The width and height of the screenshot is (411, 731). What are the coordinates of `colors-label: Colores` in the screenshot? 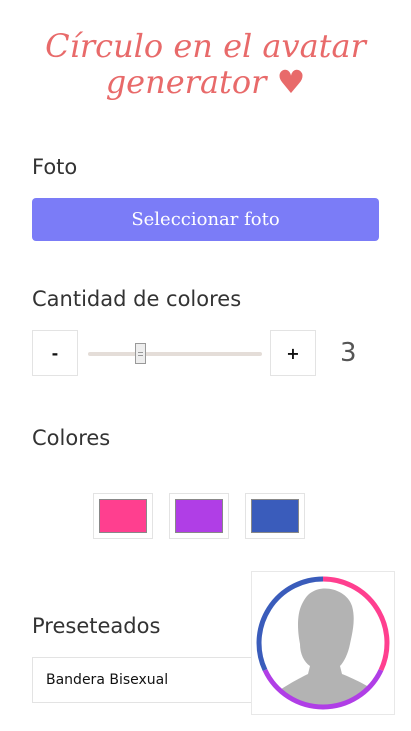 It's located at (71, 438).